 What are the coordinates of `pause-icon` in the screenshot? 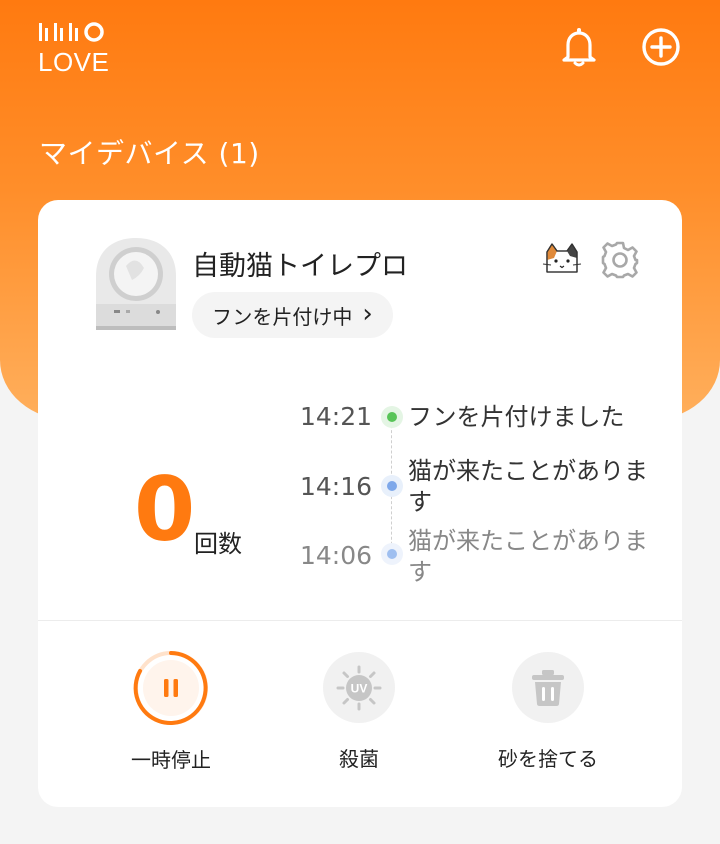 It's located at (170, 688).